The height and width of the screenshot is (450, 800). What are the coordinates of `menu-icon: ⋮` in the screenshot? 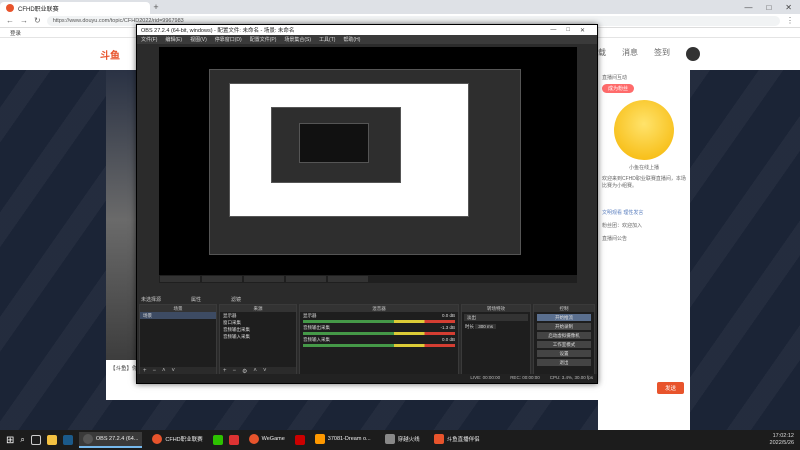 It's located at (790, 20).